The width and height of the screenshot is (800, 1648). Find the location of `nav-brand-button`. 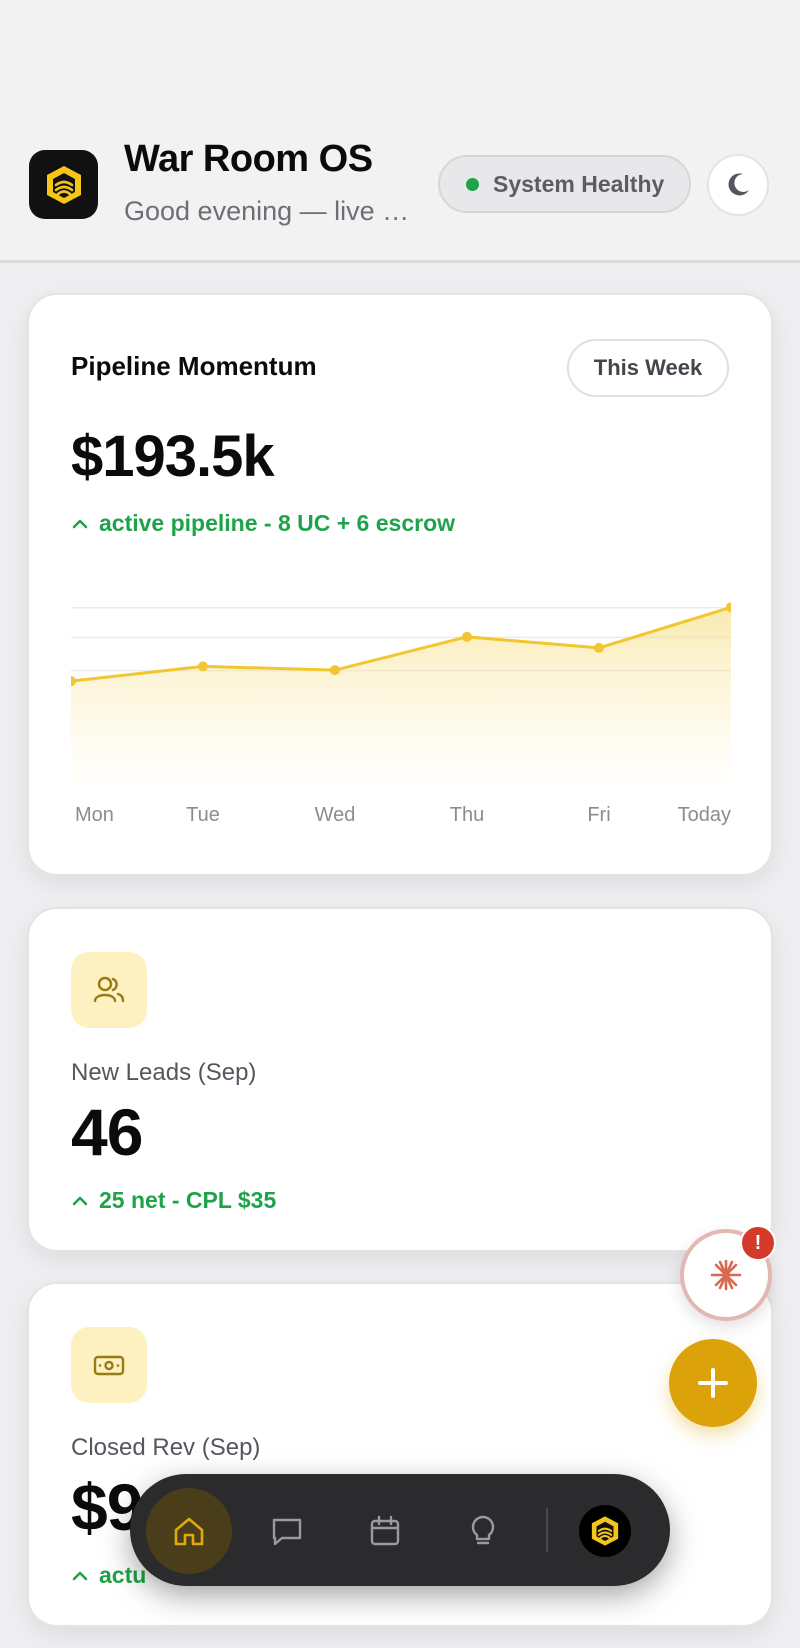

nav-brand-button is located at coordinates (605, 1531).